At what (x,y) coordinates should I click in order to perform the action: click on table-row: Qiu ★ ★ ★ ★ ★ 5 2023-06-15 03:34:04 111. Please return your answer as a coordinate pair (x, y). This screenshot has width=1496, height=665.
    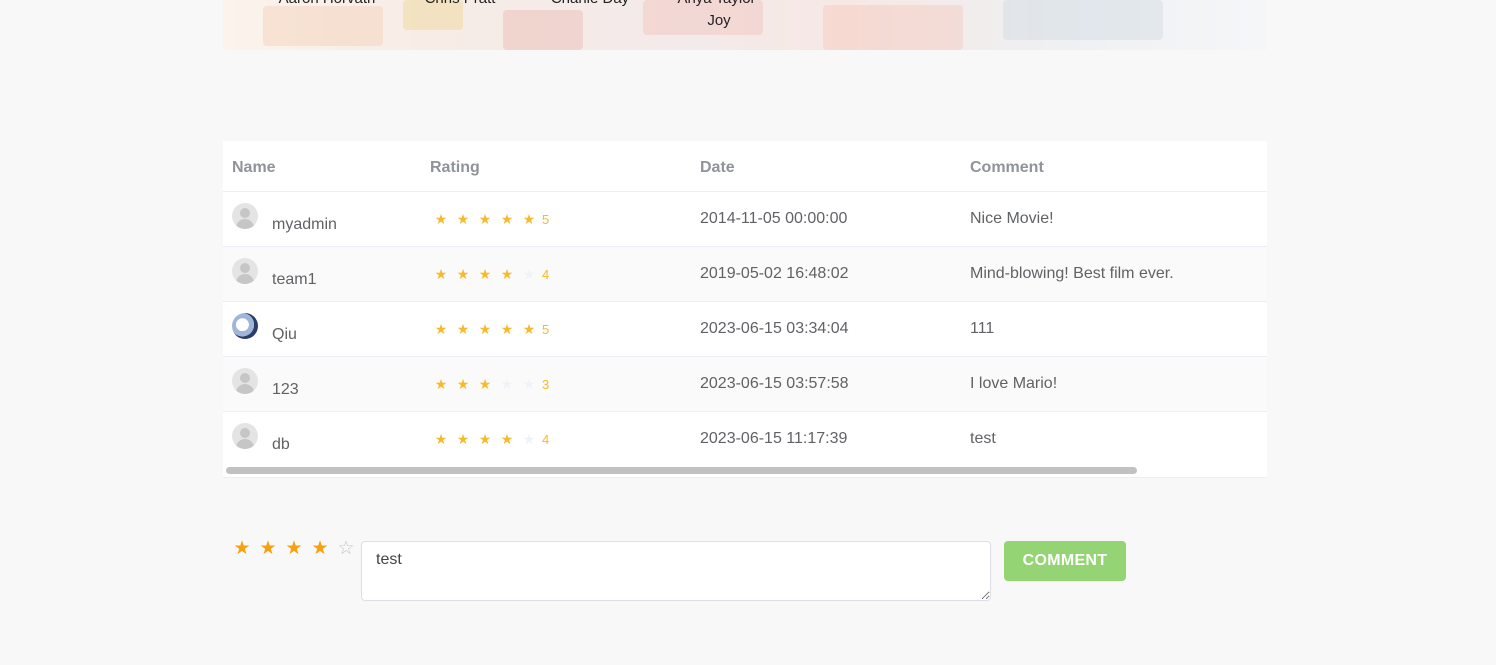
    Looking at the image, I should click on (745, 329).